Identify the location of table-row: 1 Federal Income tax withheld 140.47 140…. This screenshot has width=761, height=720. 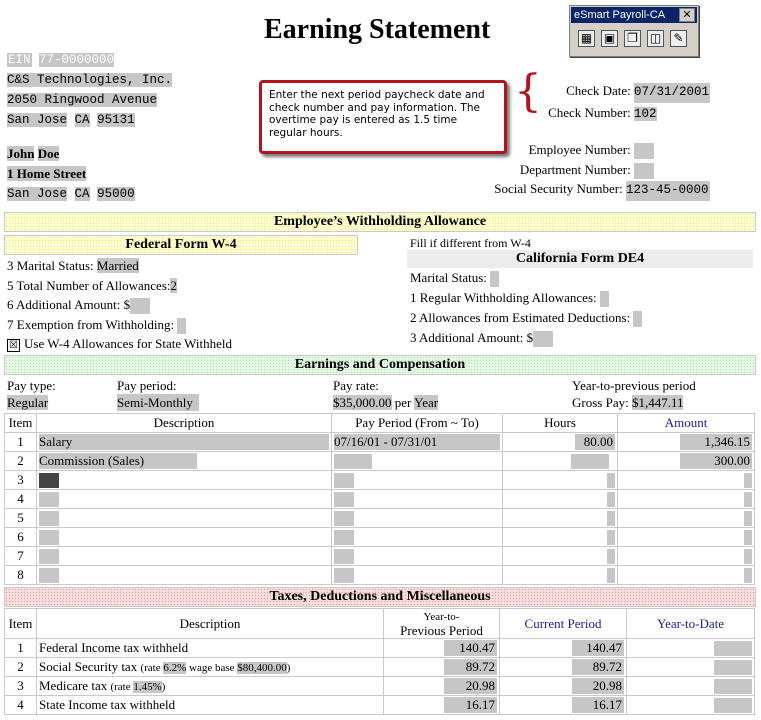
(379, 648).